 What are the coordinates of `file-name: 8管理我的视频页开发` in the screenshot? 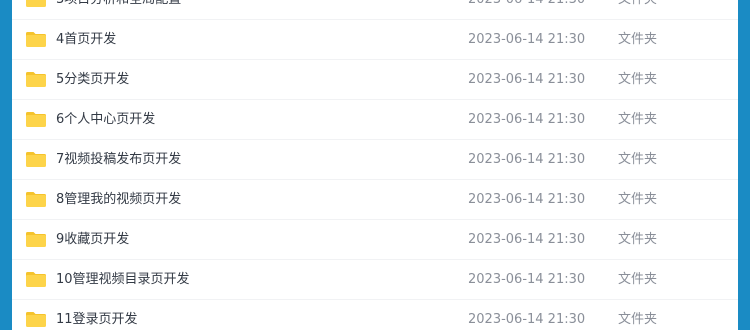 It's located at (118, 200).